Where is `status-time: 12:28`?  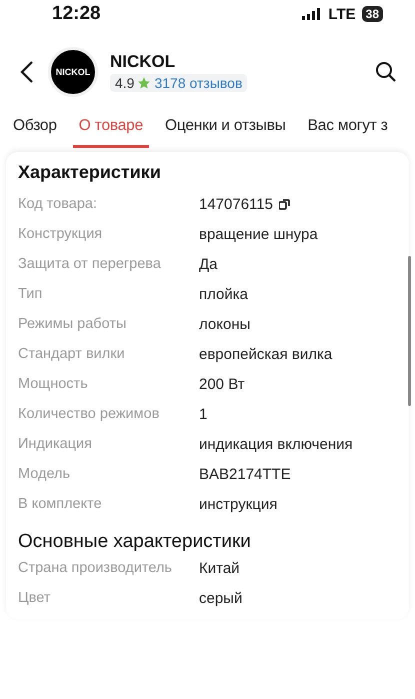 status-time: 12:28 is located at coordinates (76, 14).